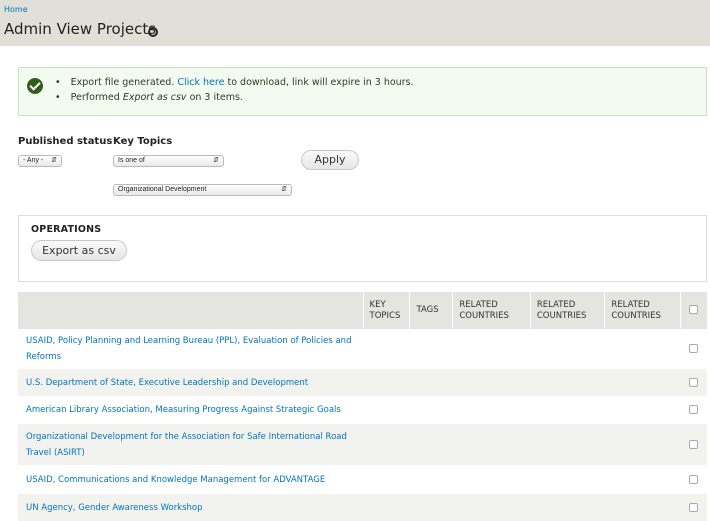 The height and width of the screenshot is (521, 710). Describe the element at coordinates (80, 29) in the screenshot. I see `page-title: Admin View Projects` at that location.